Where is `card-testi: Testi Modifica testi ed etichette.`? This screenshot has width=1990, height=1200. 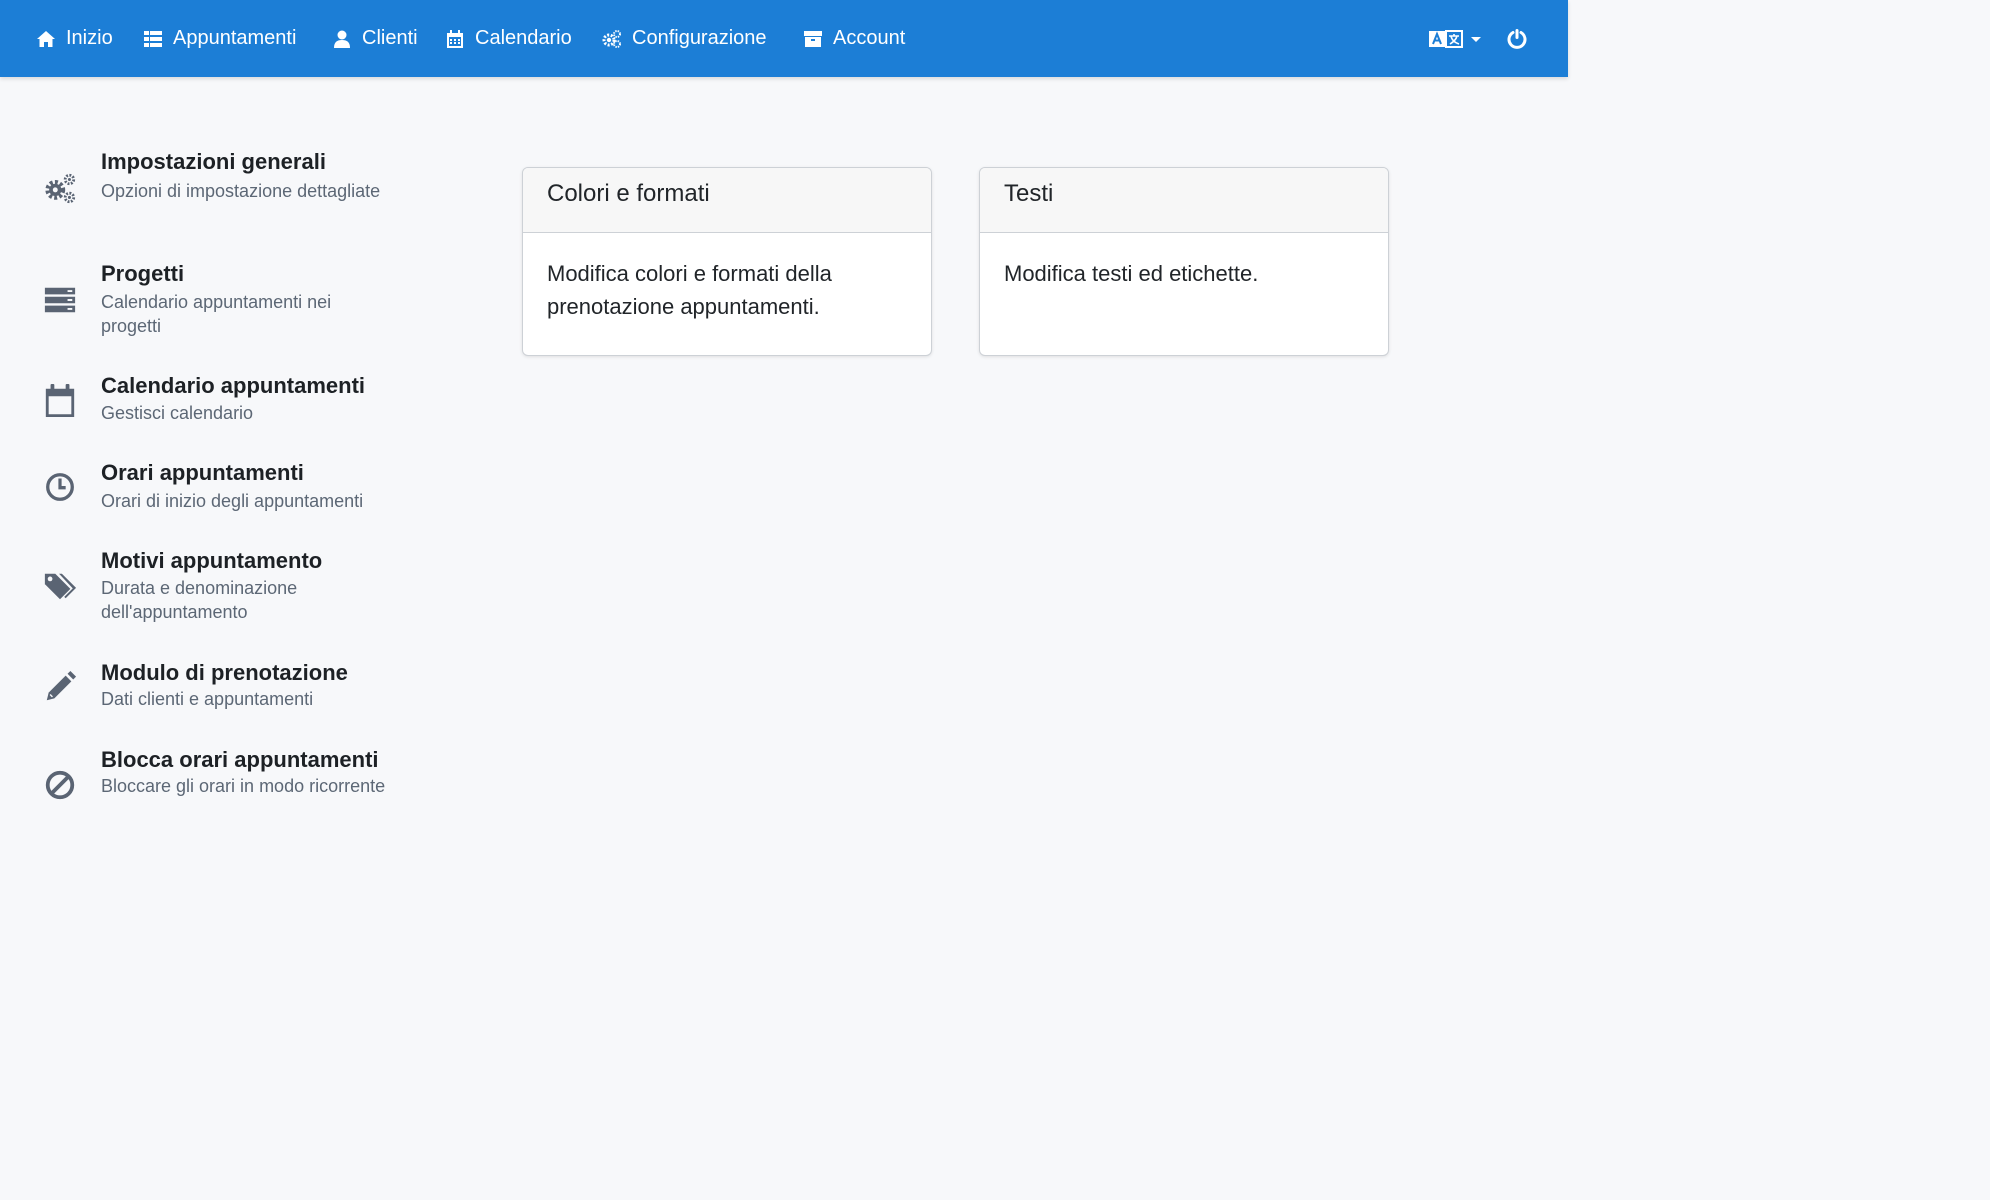
card-testi: Testi Modifica testi ed etichette. is located at coordinates (1184, 261).